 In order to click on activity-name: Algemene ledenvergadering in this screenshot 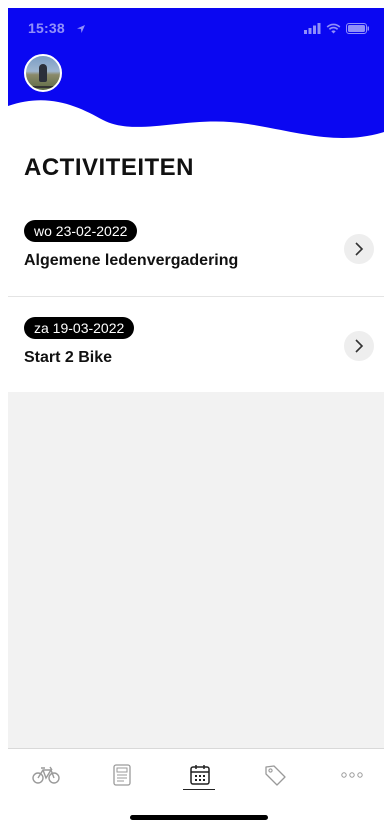, I will do `click(131, 260)`.